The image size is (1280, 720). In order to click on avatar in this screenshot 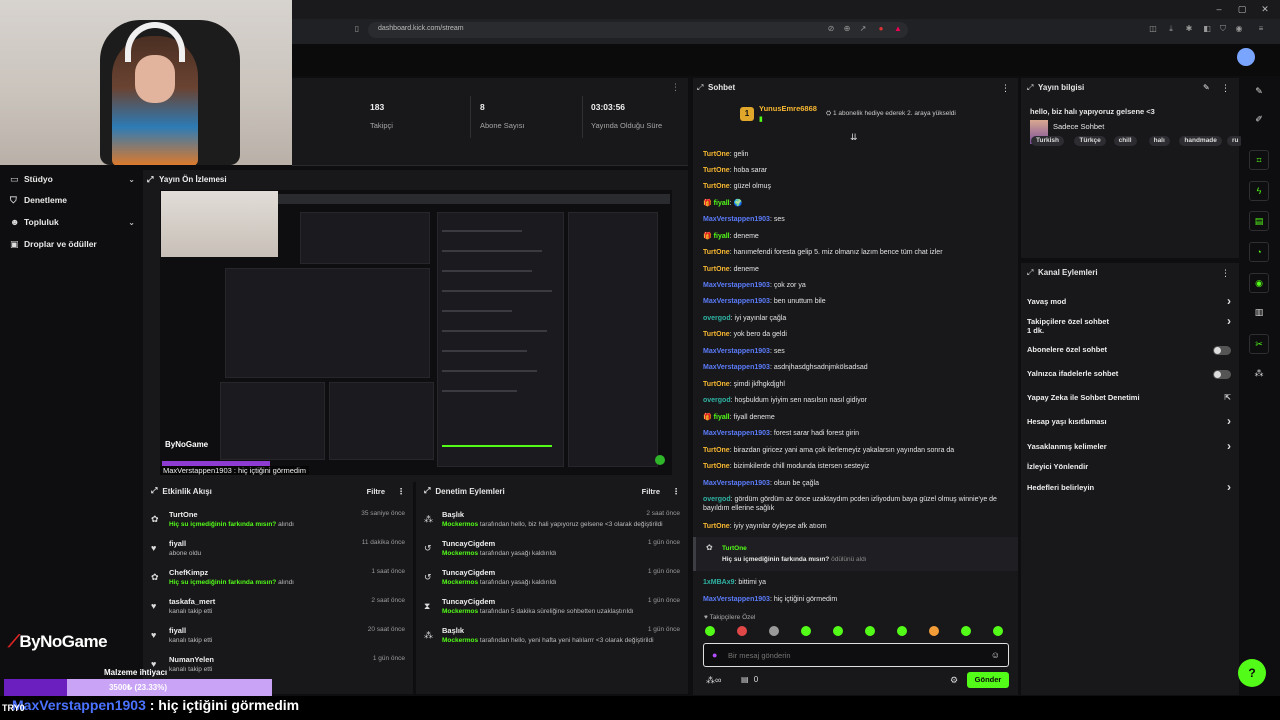, I will do `click(1246, 57)`.